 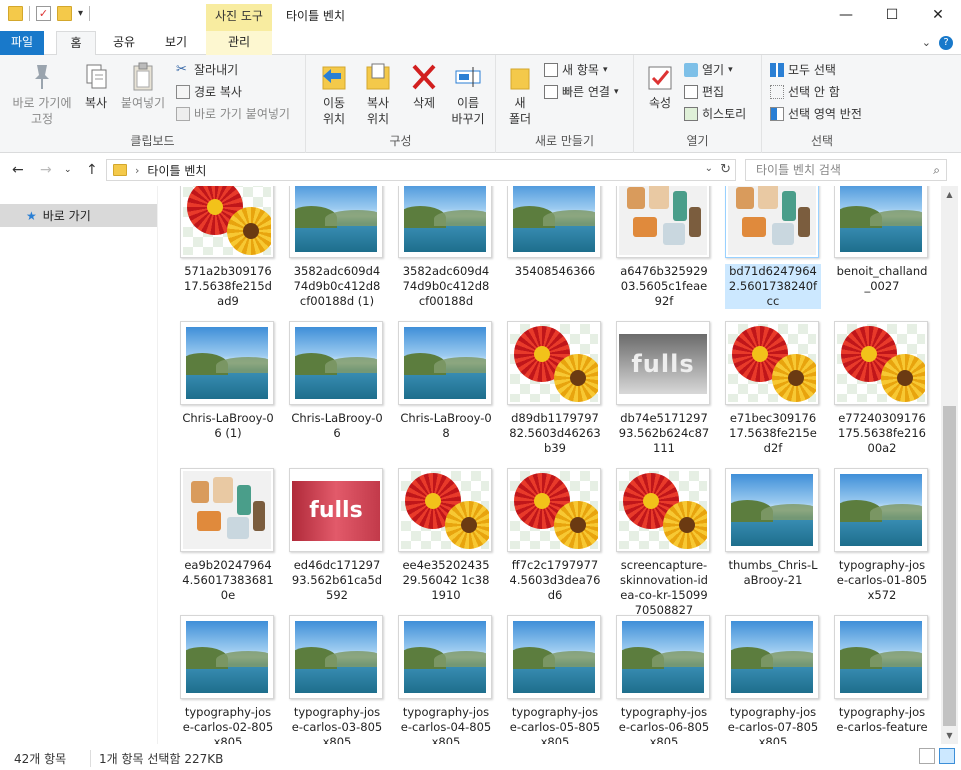 I want to click on forward-button: →, so click(x=46, y=170).